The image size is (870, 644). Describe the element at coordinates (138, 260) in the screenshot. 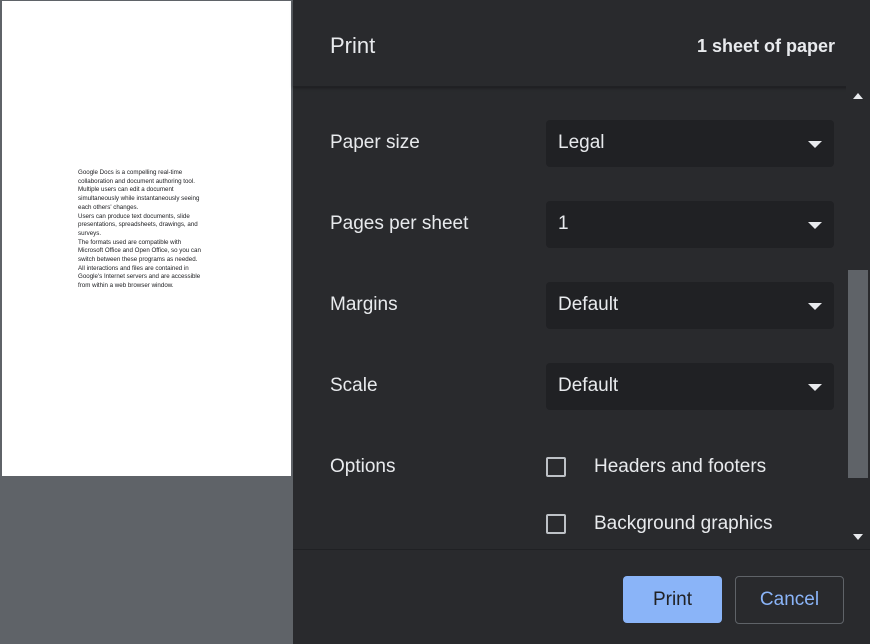

I see `preview-line: switch between these programs as needed.` at that location.